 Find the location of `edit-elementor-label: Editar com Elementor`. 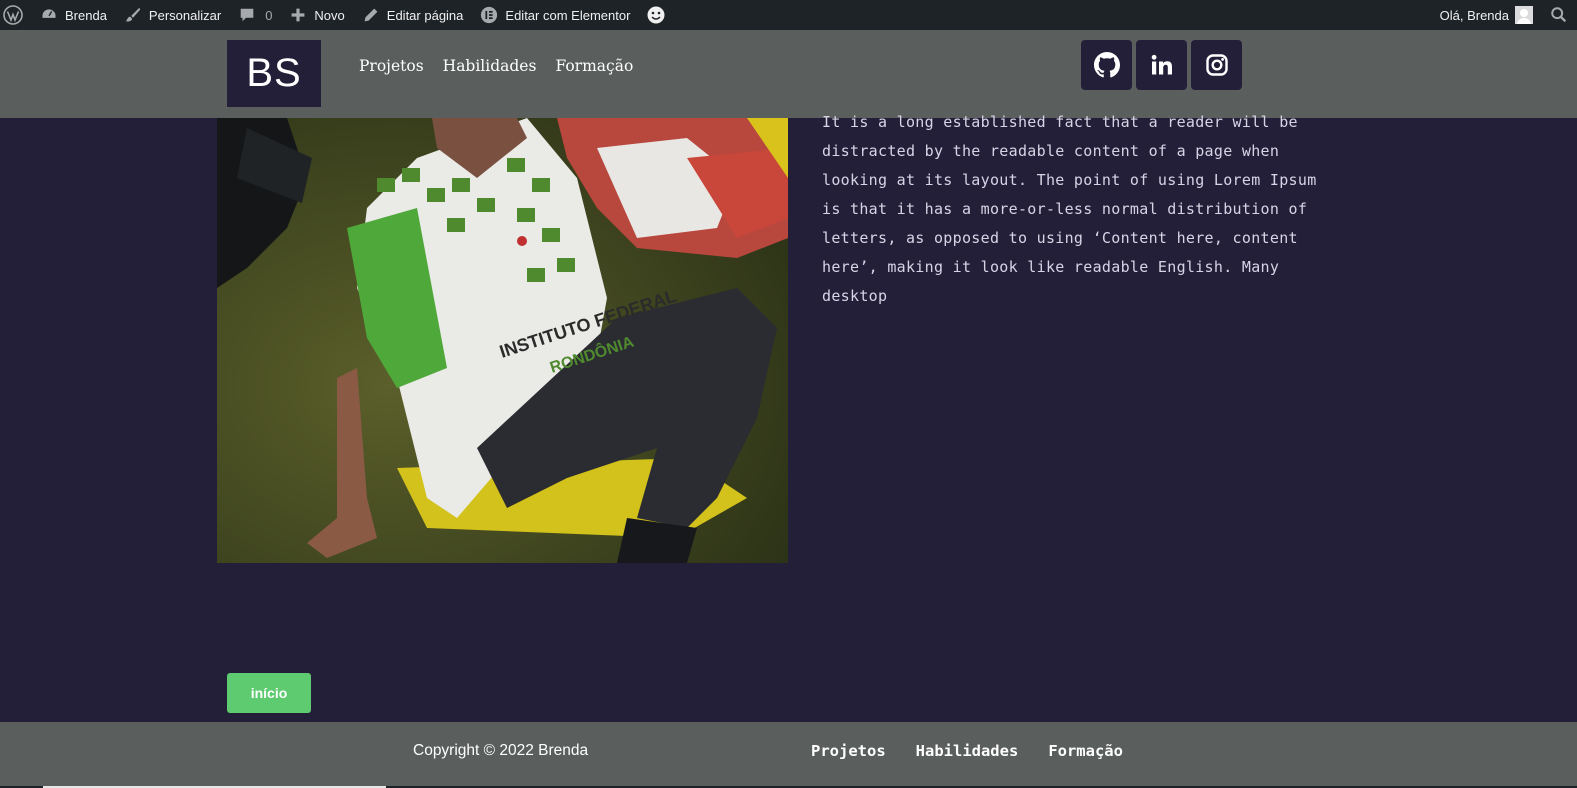

edit-elementor-label: Editar com Elementor is located at coordinates (568, 15).